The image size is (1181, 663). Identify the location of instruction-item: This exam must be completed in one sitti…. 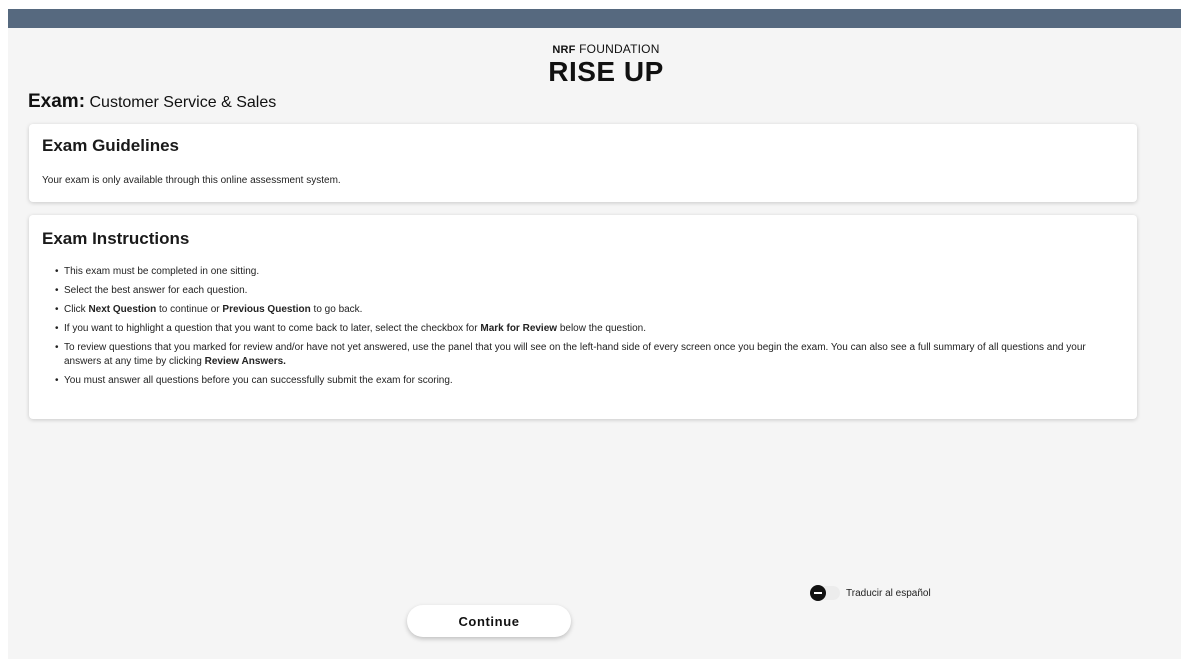
(590, 272).